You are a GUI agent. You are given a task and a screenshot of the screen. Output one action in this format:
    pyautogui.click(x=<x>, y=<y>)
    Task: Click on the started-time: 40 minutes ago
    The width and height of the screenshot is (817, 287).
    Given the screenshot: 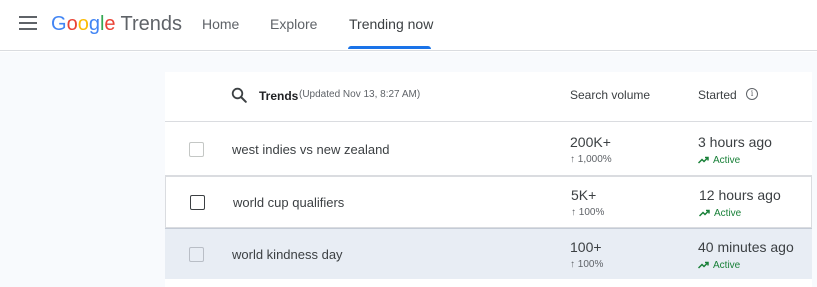 What is the action you would take?
    pyautogui.click(x=746, y=247)
    